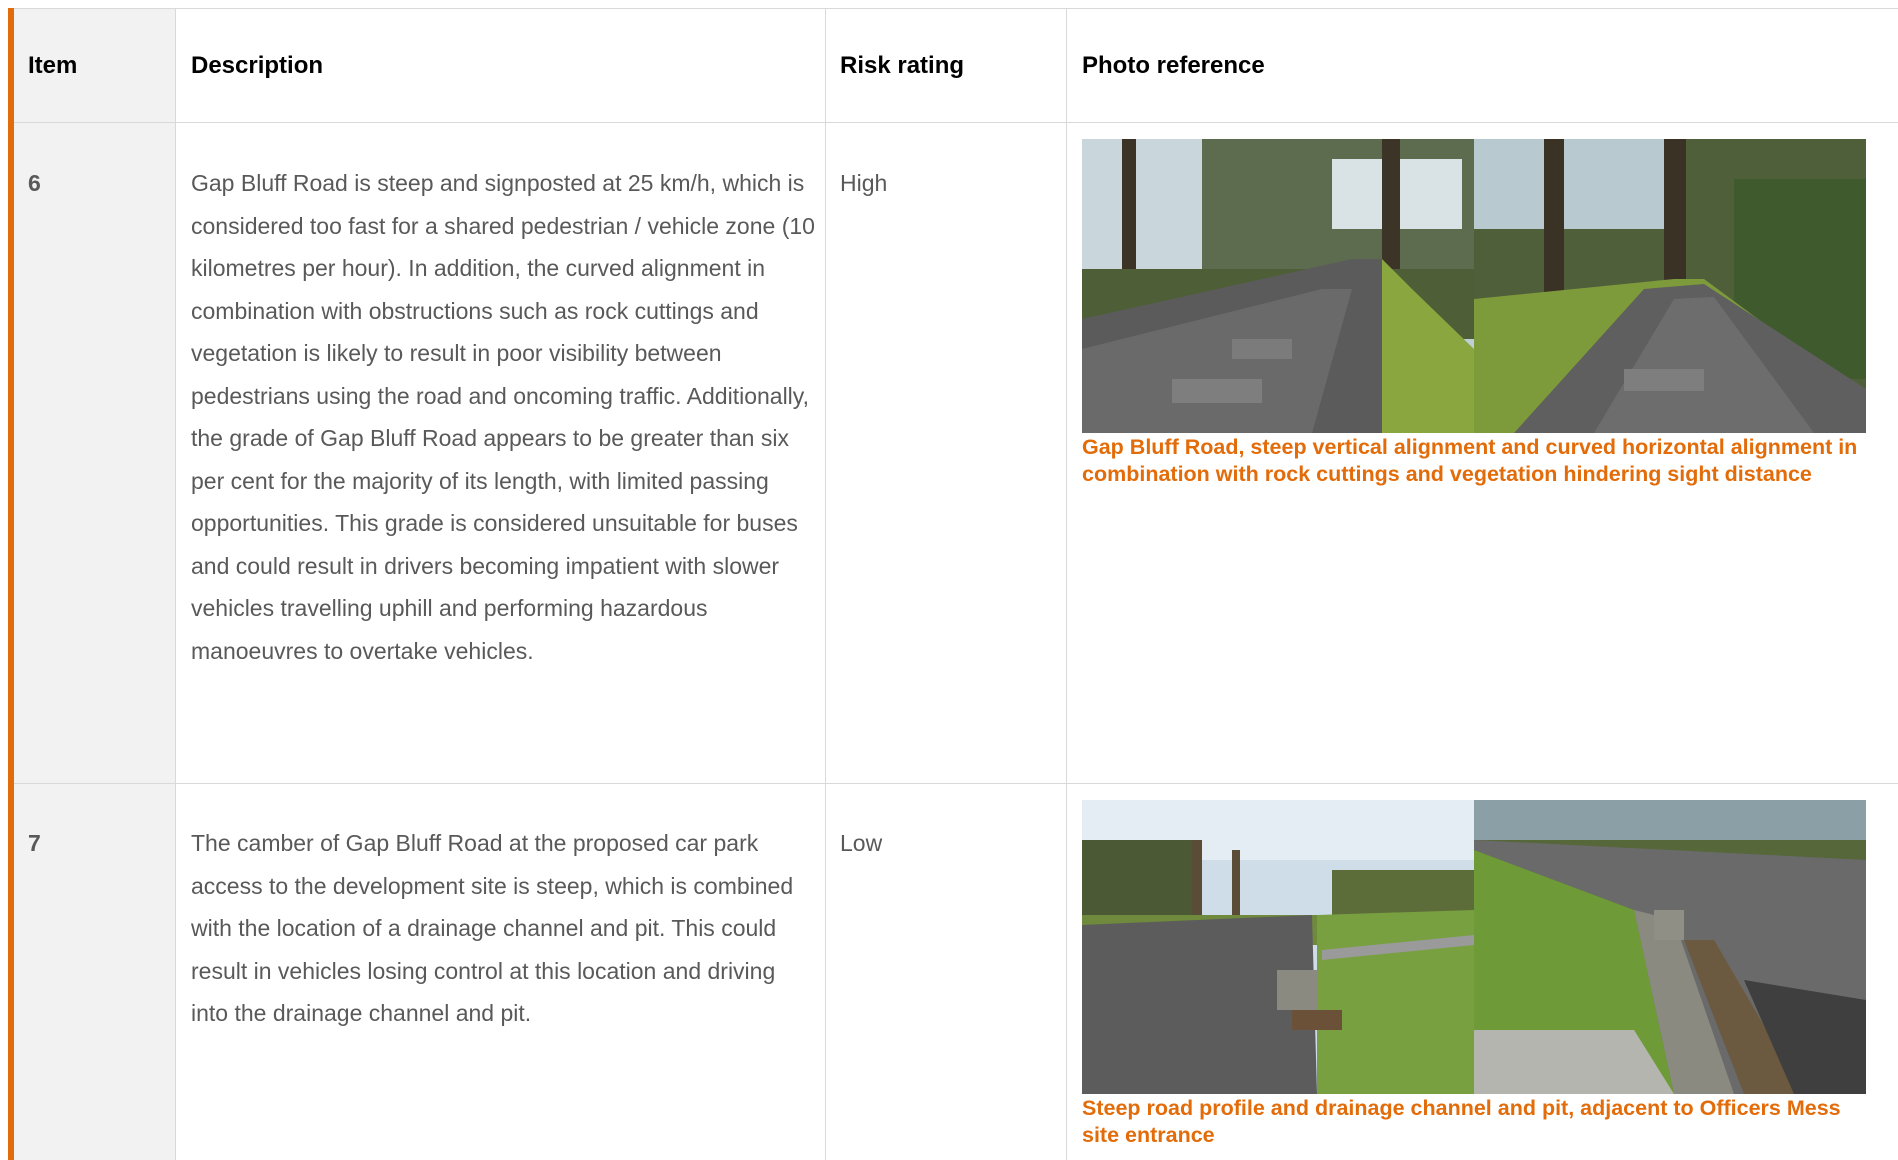 The image size is (1898, 1160). What do you see at coordinates (1278, 286) in the screenshot?
I see `road-photo-left` at bounding box center [1278, 286].